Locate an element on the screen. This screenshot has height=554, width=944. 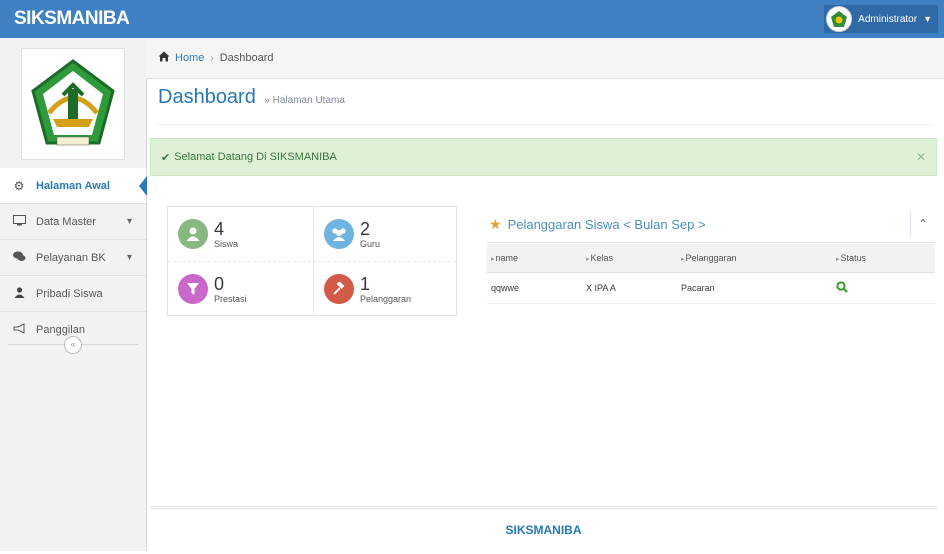
table-header-row: ▸name ▸Kelas ▸Pelanggaran ▸Status is located at coordinates (711, 258).